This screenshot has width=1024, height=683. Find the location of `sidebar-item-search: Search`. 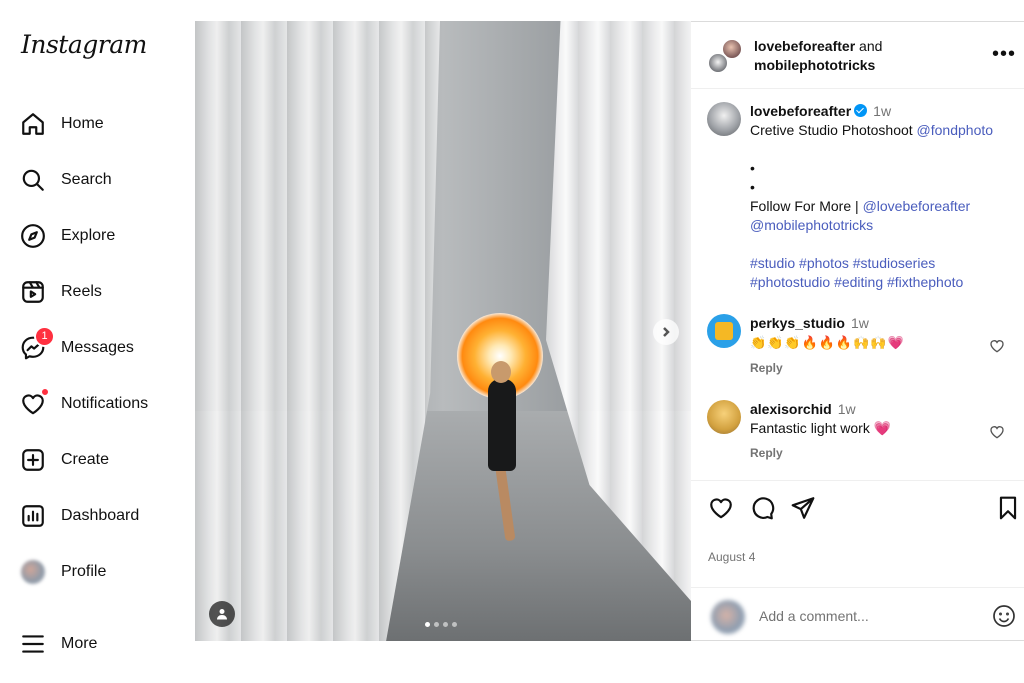

sidebar-item-search: Search is located at coordinates (104, 180).